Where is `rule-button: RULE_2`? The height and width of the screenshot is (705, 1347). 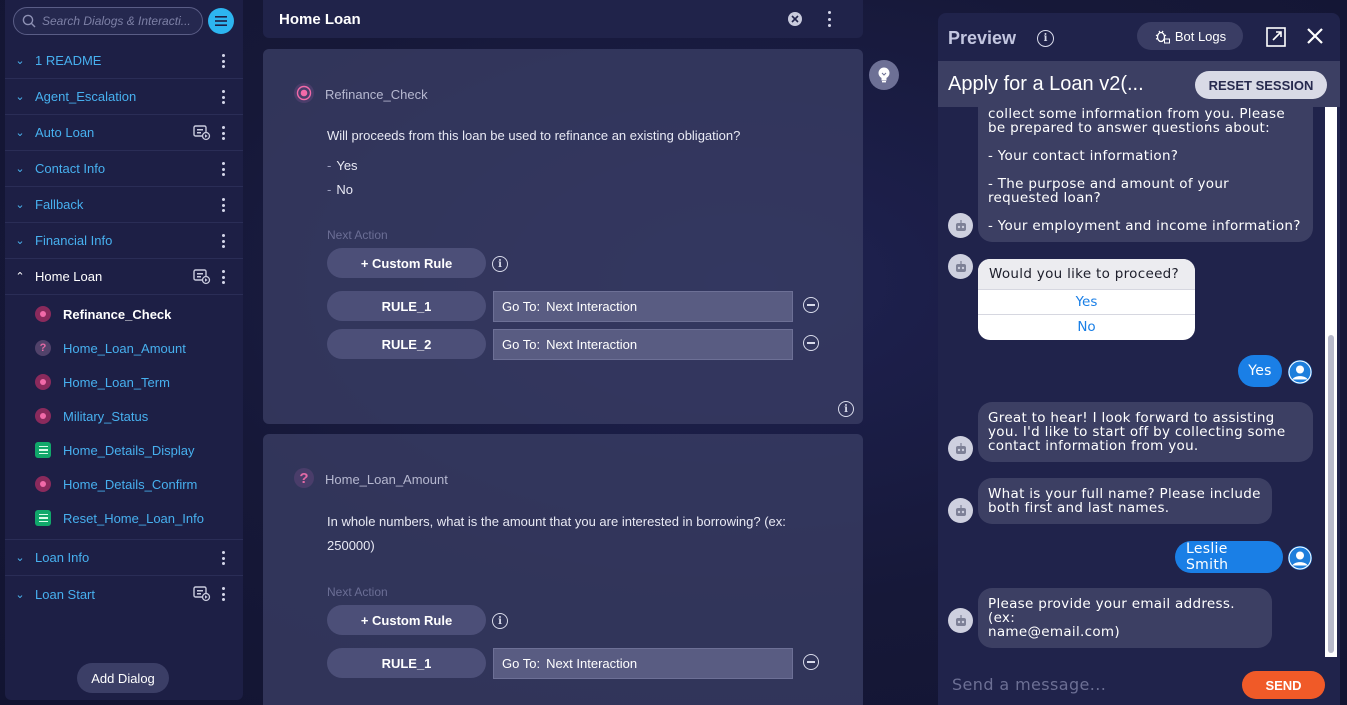
rule-button: RULE_2 is located at coordinates (406, 344).